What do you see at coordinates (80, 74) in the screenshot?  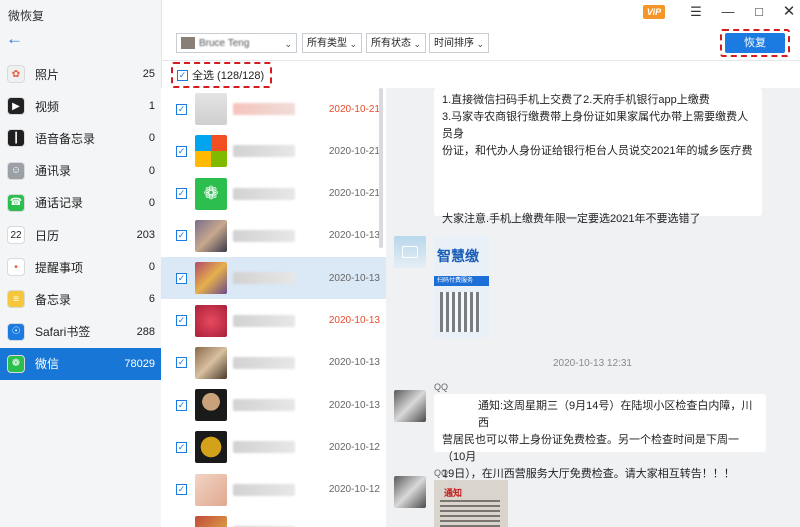 I see `sidebar-item: ✿ 照片 25` at bounding box center [80, 74].